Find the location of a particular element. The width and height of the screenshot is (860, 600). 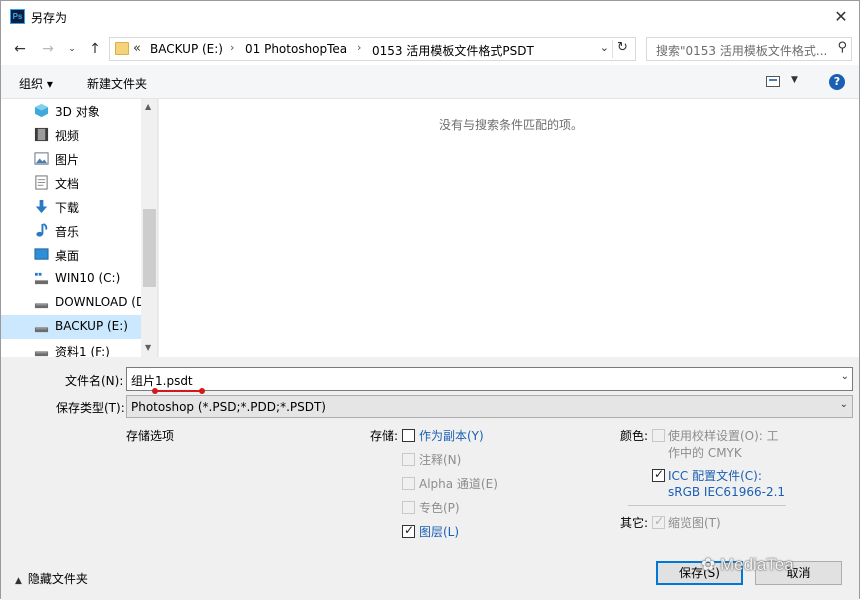

nav-item-pictures: 图片 is located at coordinates (71, 159).